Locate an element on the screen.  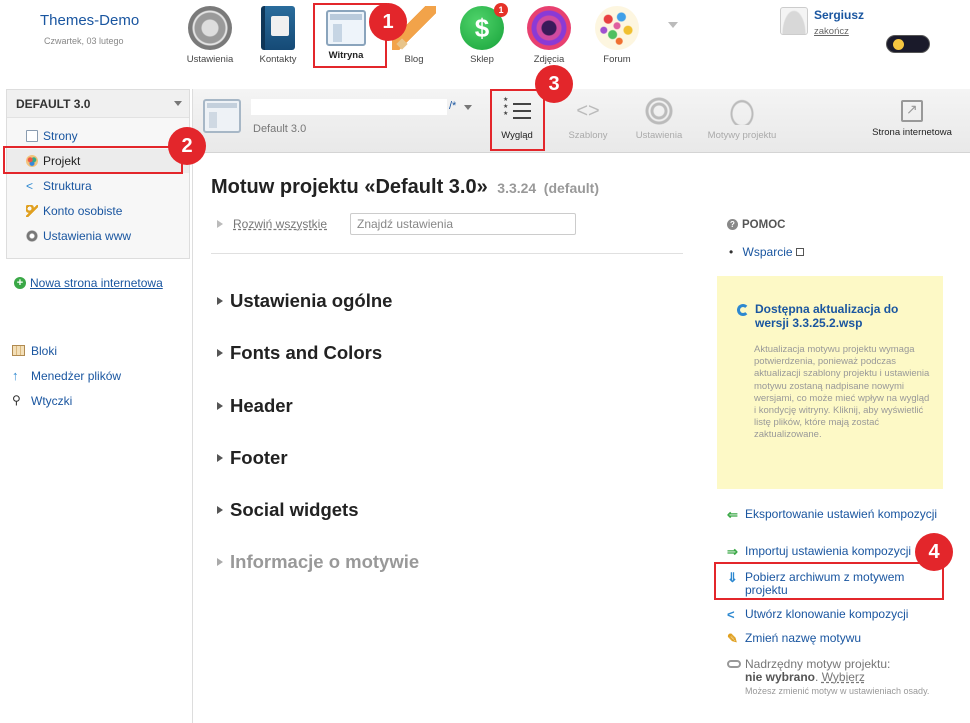
external-link-icon is located at coordinates (912, 111).